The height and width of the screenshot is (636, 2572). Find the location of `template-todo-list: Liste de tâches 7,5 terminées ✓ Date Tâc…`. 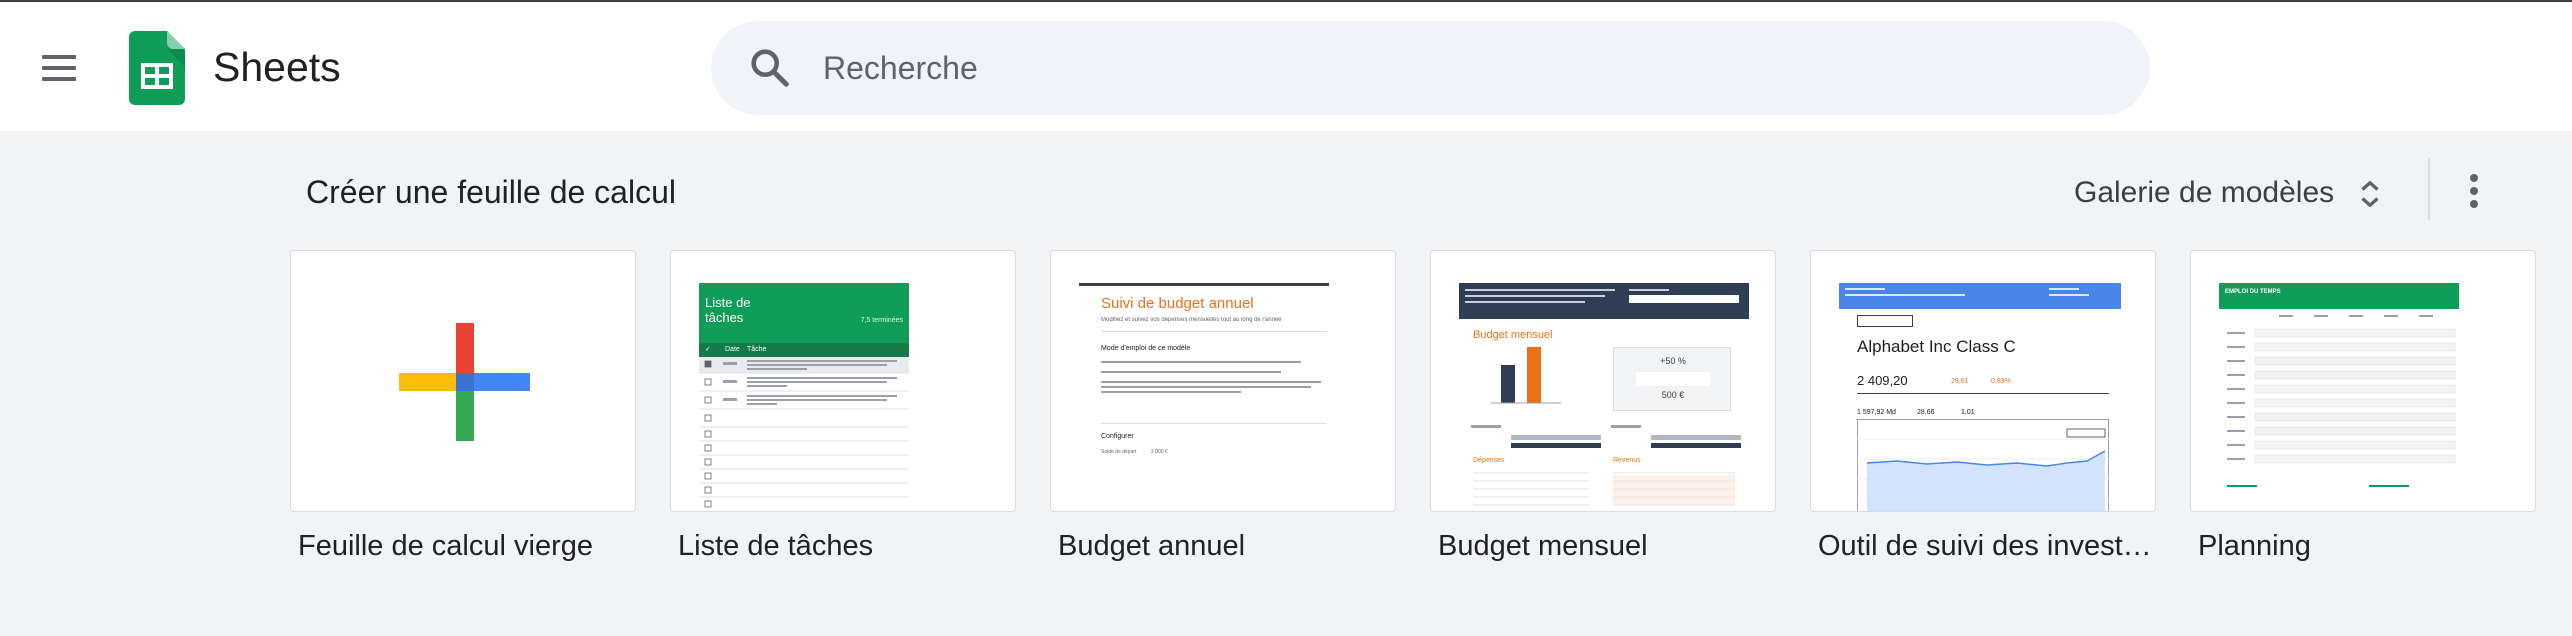

template-todo-list: Liste de tâches 7,5 terminées ✓ Date Tâc… is located at coordinates (843, 406).